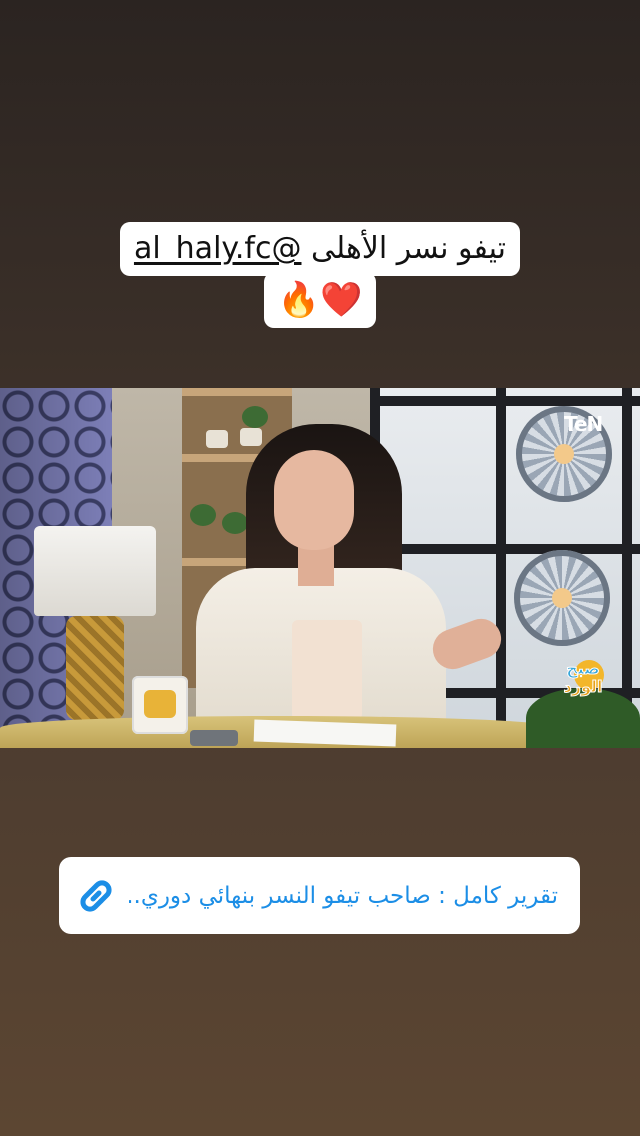 The image size is (640, 1136). I want to click on link-icon, so click(96, 896).